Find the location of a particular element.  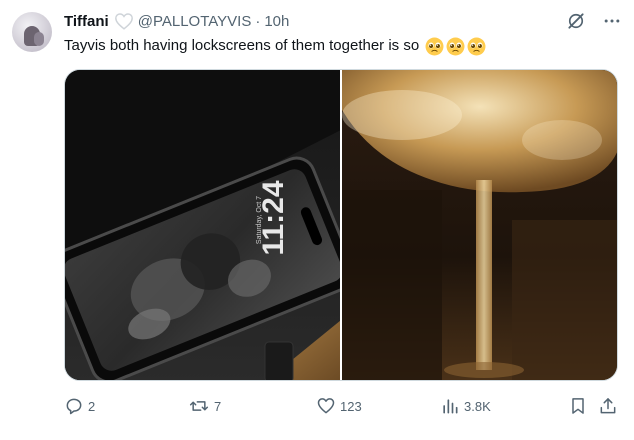

more-options-icon is located at coordinates (612, 21).